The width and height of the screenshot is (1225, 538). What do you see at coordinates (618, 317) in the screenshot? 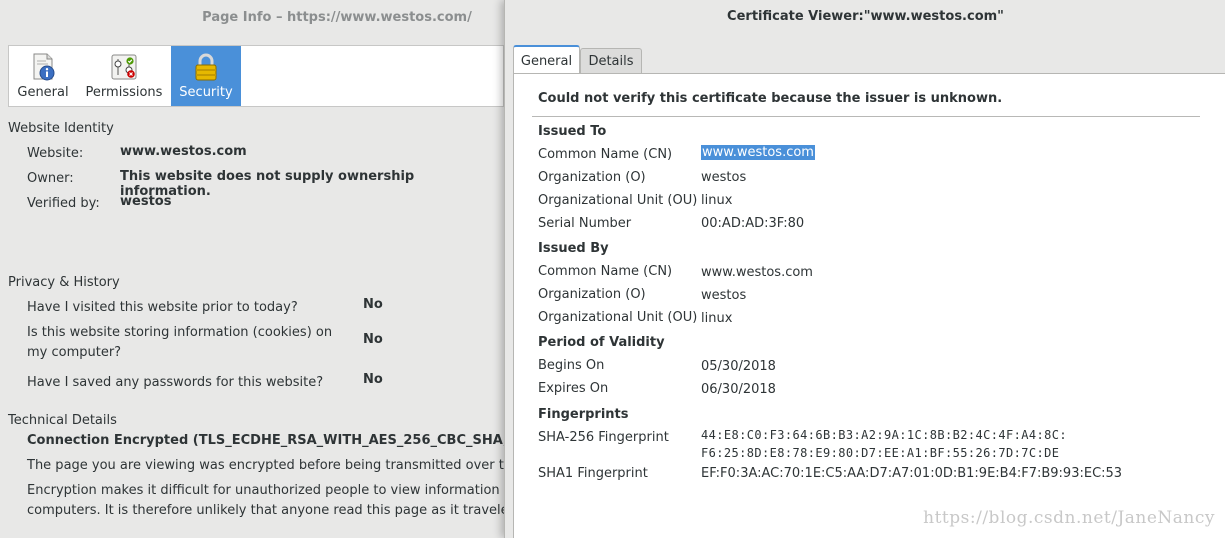
I see `issued-by-ou-label: Organizational Unit (OU)` at bounding box center [618, 317].